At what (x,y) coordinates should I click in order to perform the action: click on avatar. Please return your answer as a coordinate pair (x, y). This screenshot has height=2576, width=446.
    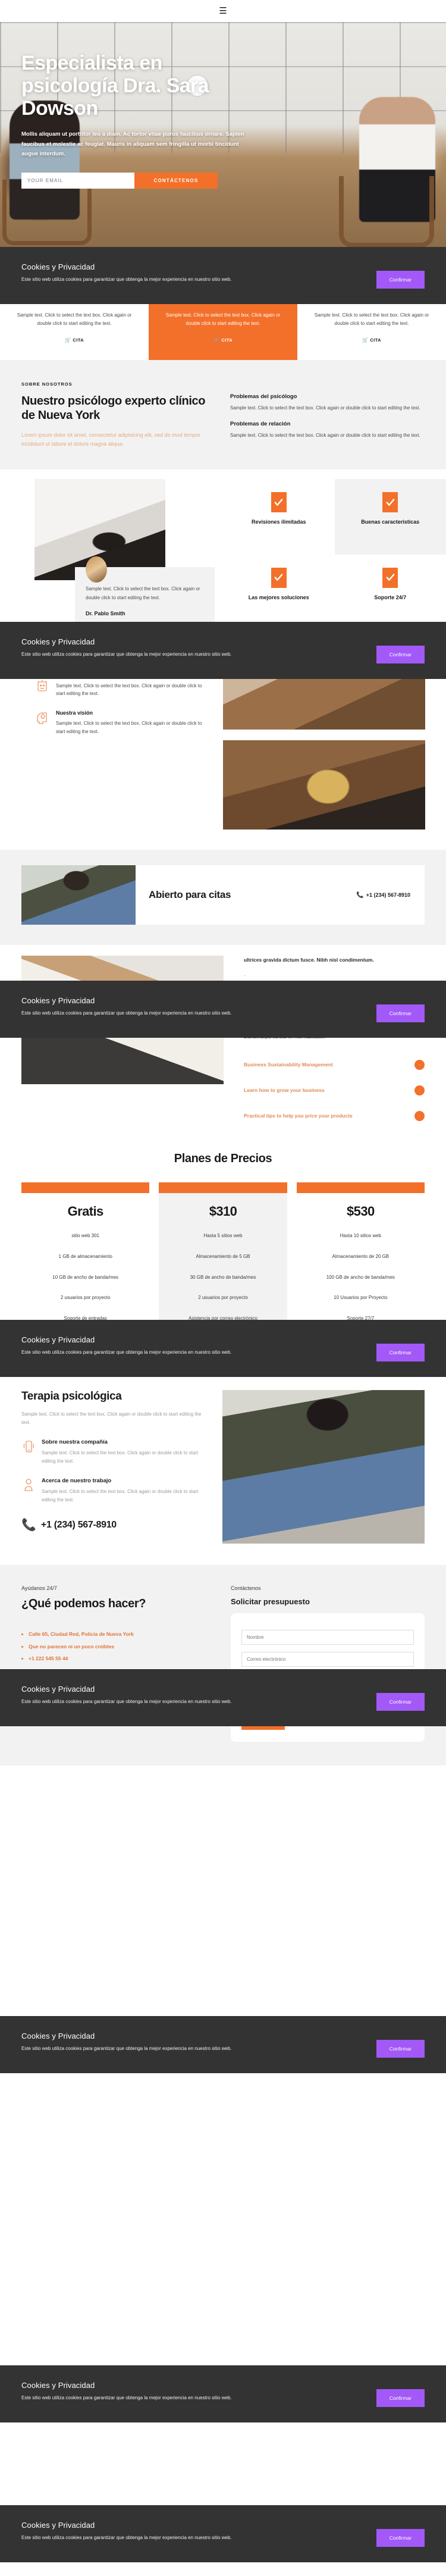
    Looking at the image, I should click on (96, 569).